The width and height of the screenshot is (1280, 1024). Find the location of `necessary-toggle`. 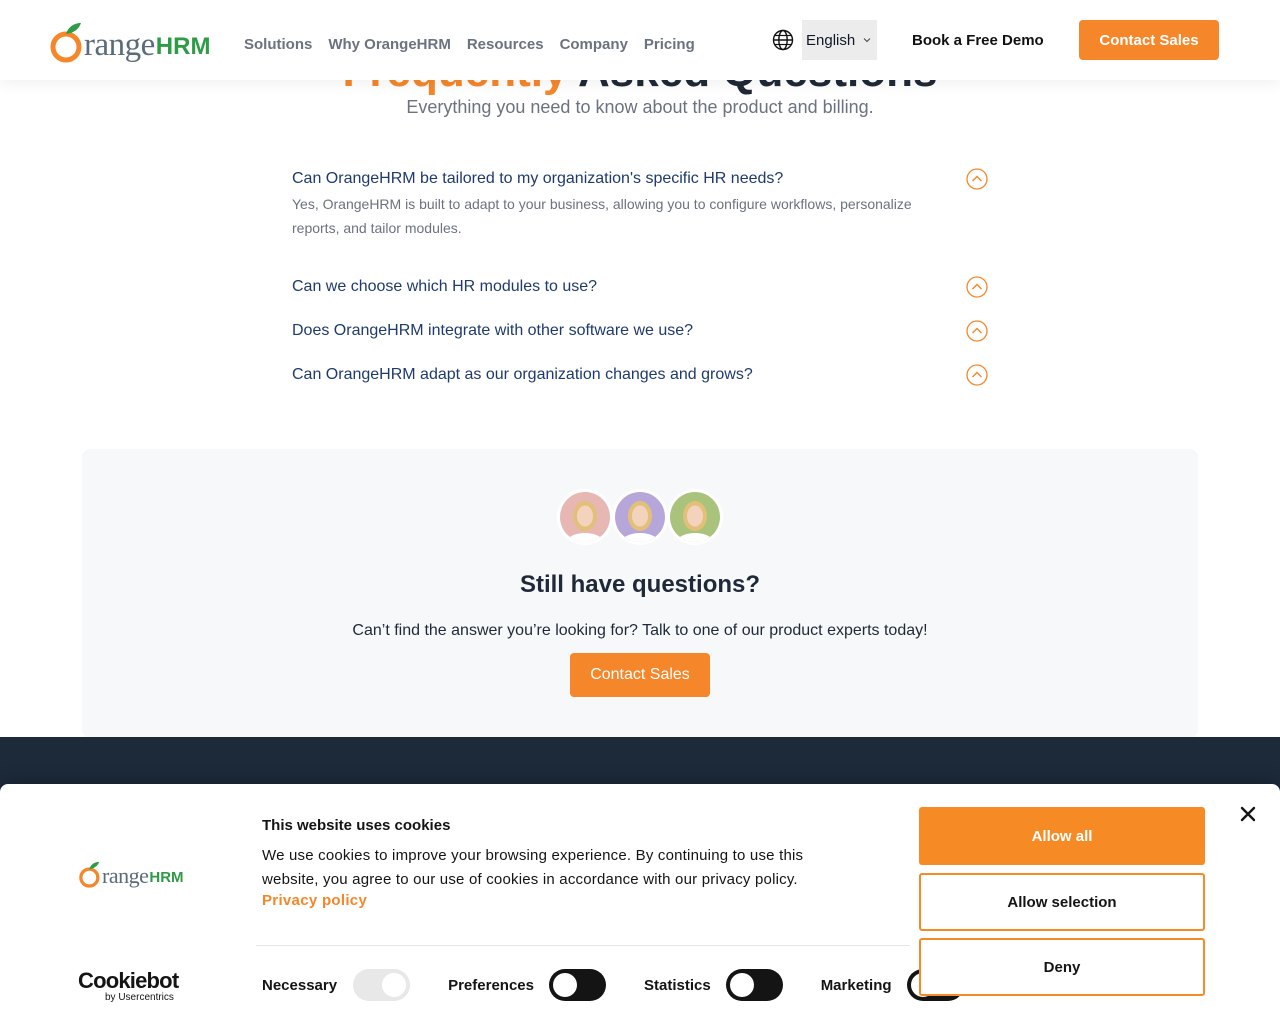

necessary-toggle is located at coordinates (382, 985).